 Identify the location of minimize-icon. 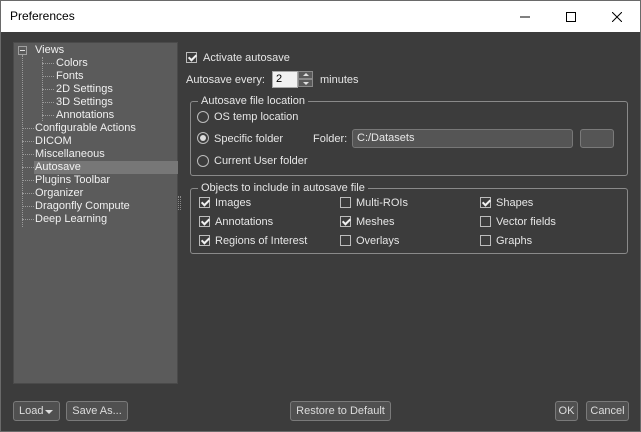
(525, 16).